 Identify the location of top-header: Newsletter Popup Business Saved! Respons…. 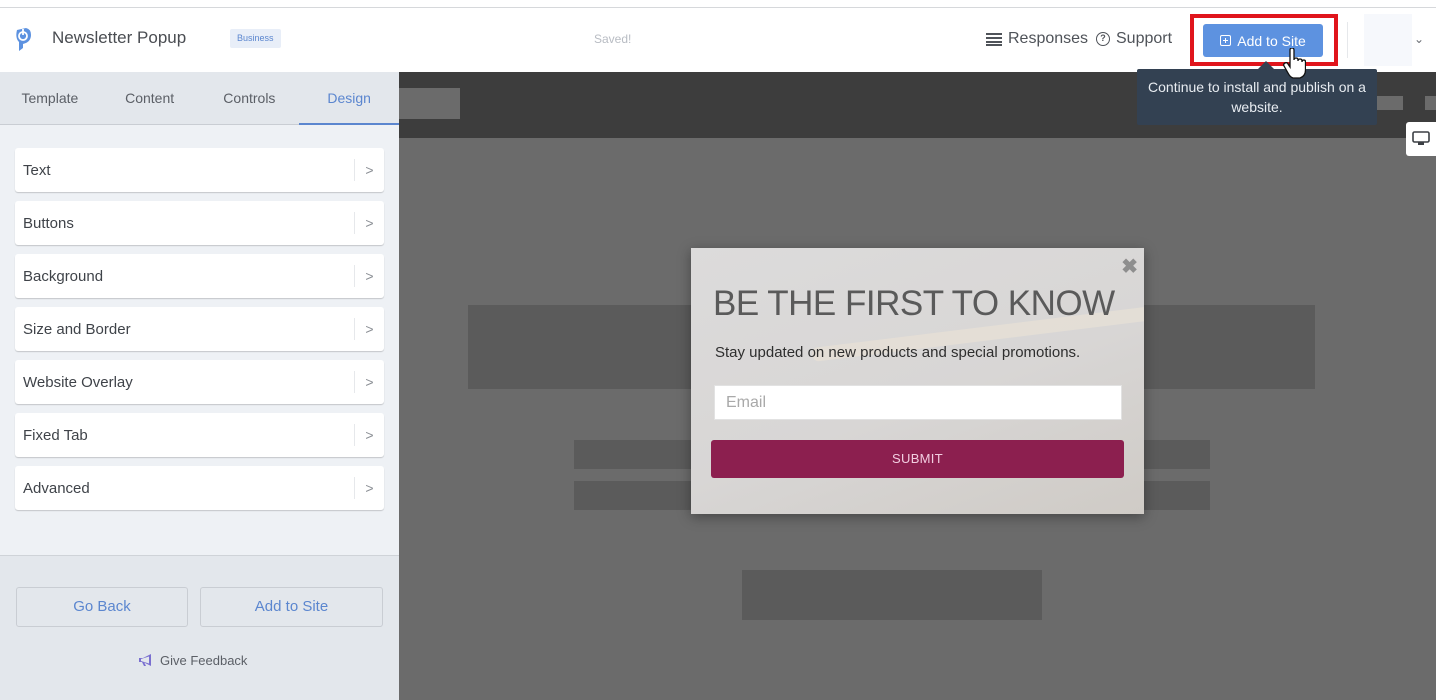
(718, 40).